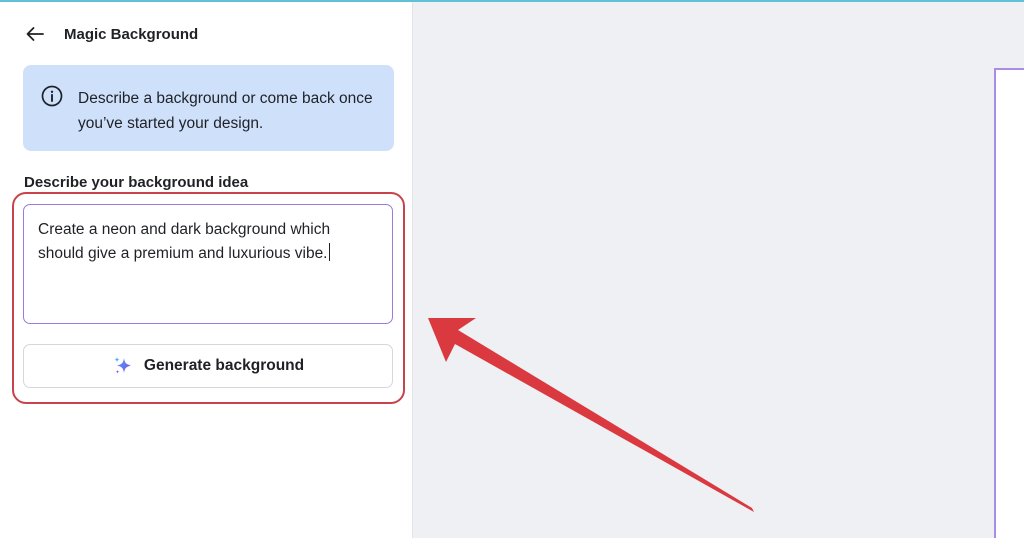 This screenshot has height=538, width=1024. What do you see at coordinates (1009, 303) in the screenshot?
I see `design-page-edge` at bounding box center [1009, 303].